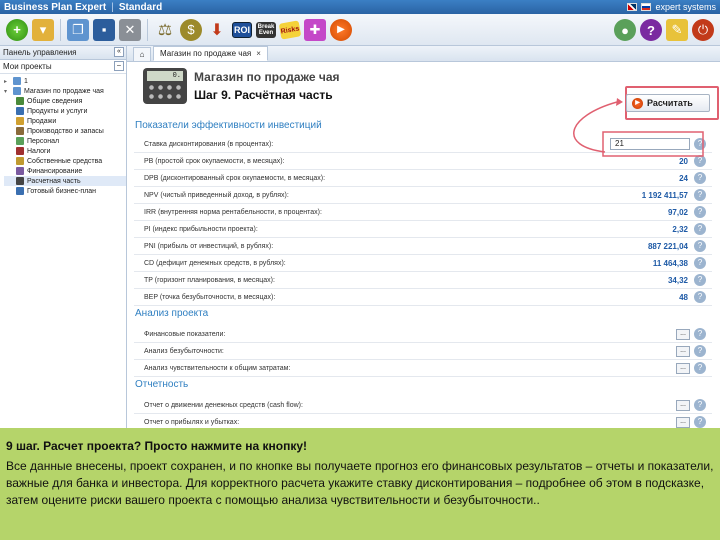 Image resolution: width=720 pixels, height=540 pixels. What do you see at coordinates (20, 111) in the screenshot?
I see `products-icon` at bounding box center [20, 111].